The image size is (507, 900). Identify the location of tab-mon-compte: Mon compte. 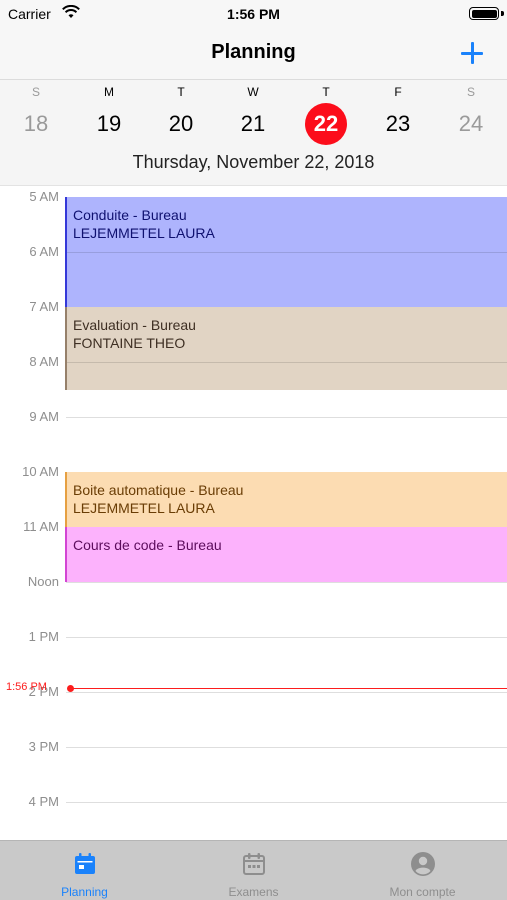
(422, 870).